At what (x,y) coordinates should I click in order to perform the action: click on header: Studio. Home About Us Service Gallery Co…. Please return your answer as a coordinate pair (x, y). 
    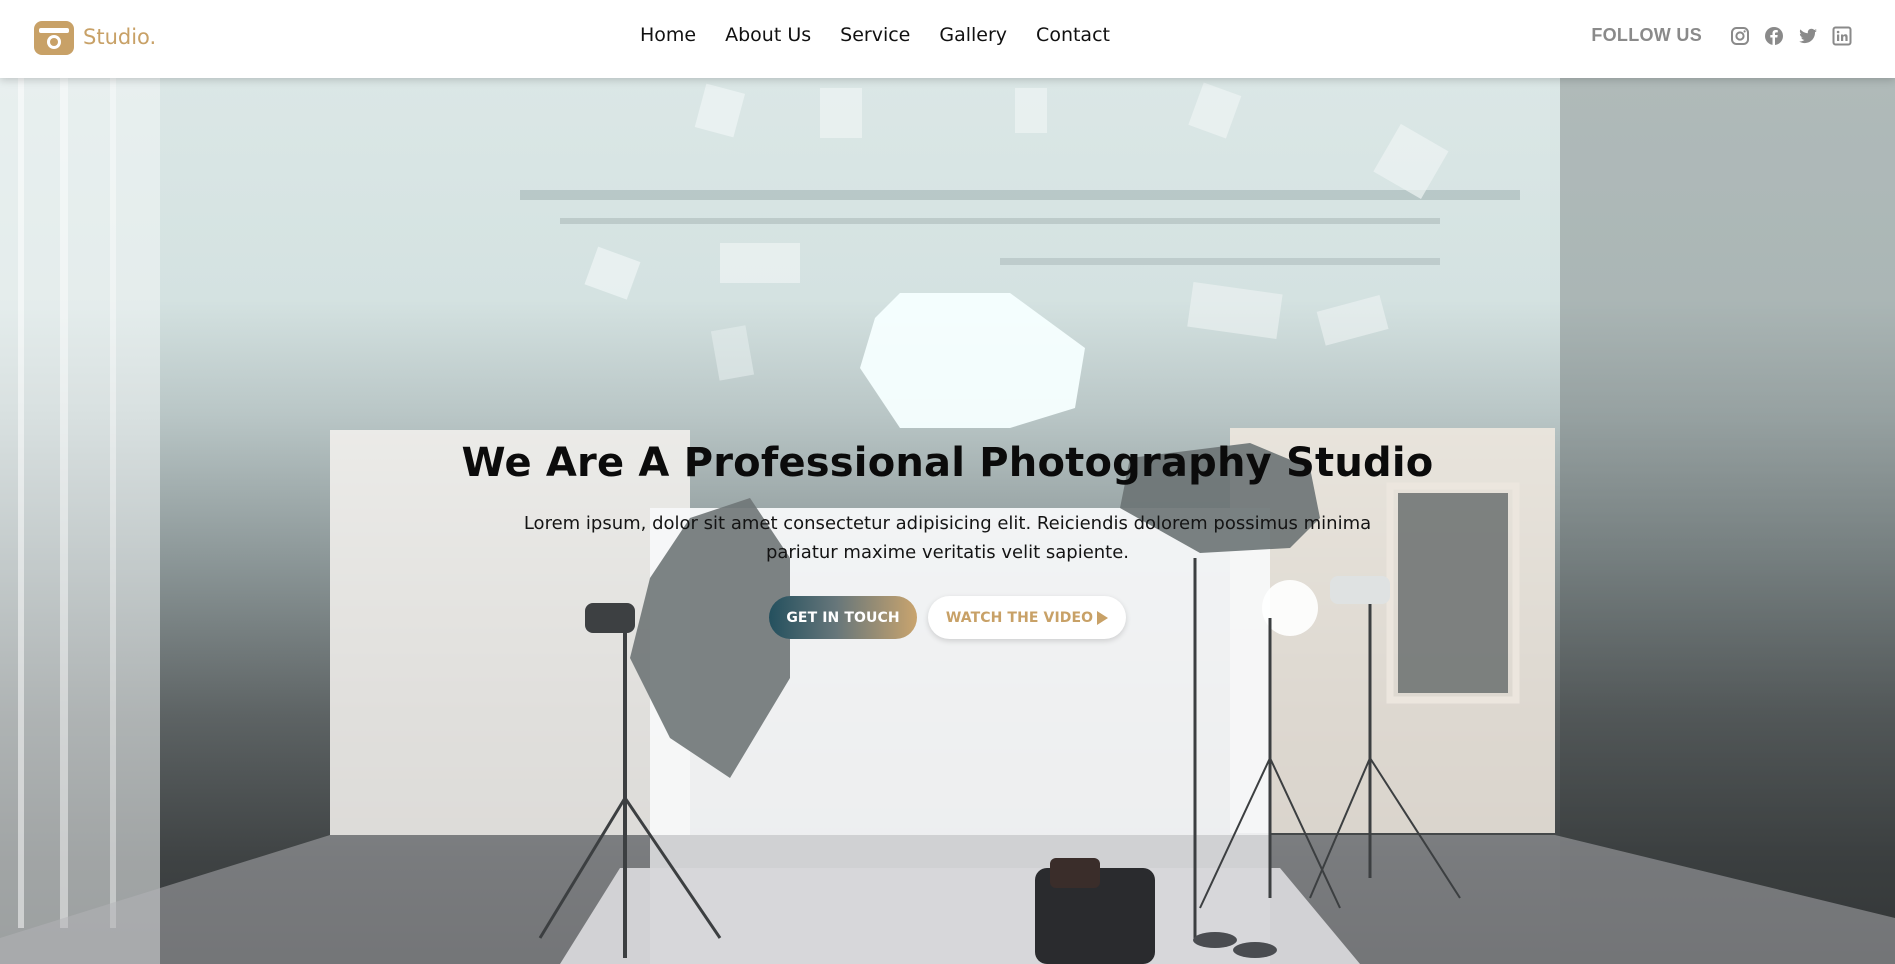
    Looking at the image, I should click on (947, 39).